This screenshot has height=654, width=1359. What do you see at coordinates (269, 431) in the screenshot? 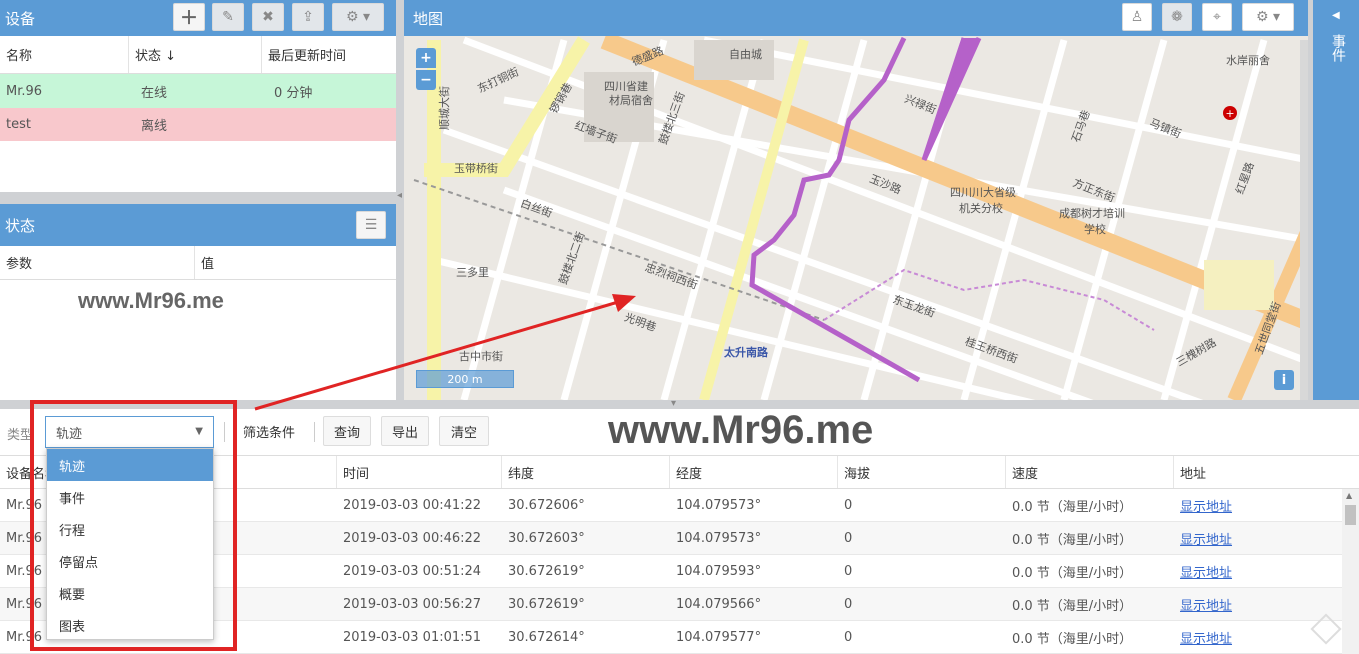
I see `filter-button: 筛选条件` at bounding box center [269, 431].